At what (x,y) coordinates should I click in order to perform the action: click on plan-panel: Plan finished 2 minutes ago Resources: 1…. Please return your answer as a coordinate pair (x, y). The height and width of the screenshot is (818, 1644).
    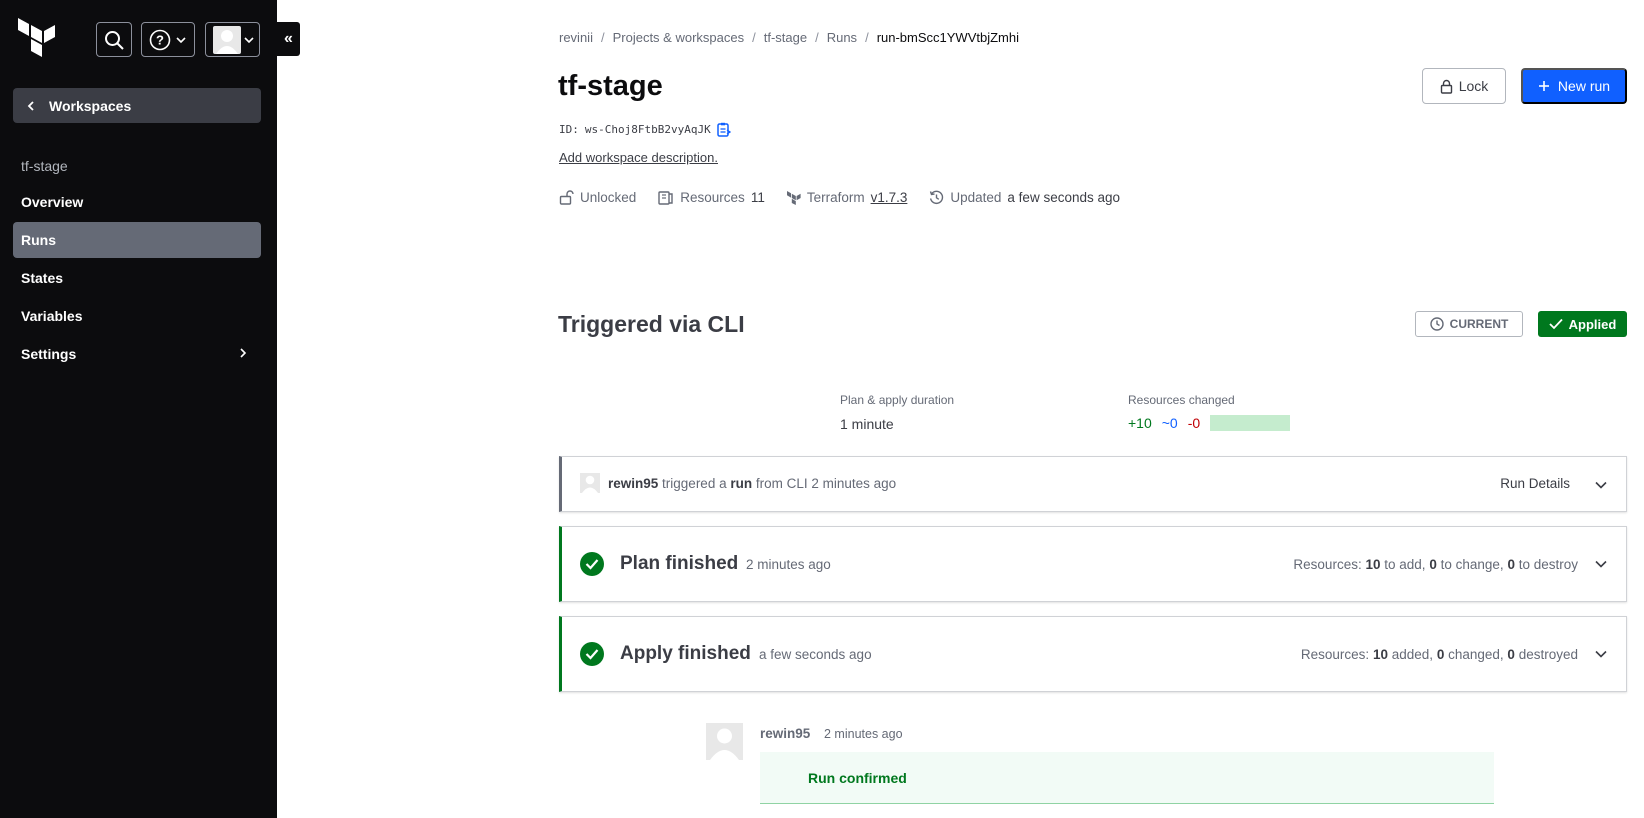
    Looking at the image, I should click on (1093, 564).